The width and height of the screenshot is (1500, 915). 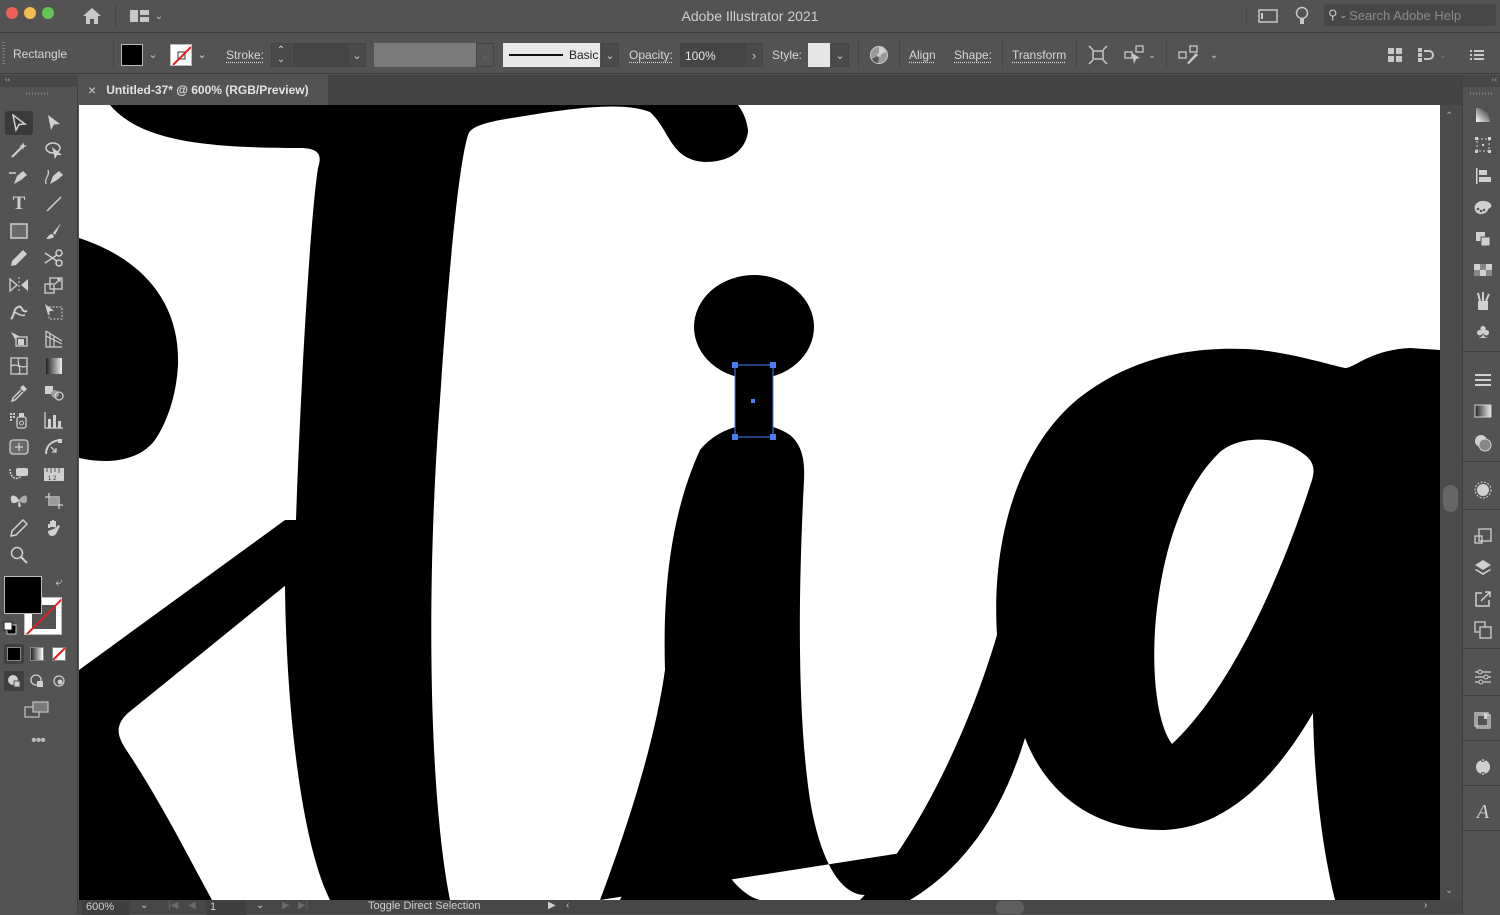 I want to click on color-mode-button, so click(x=14, y=654).